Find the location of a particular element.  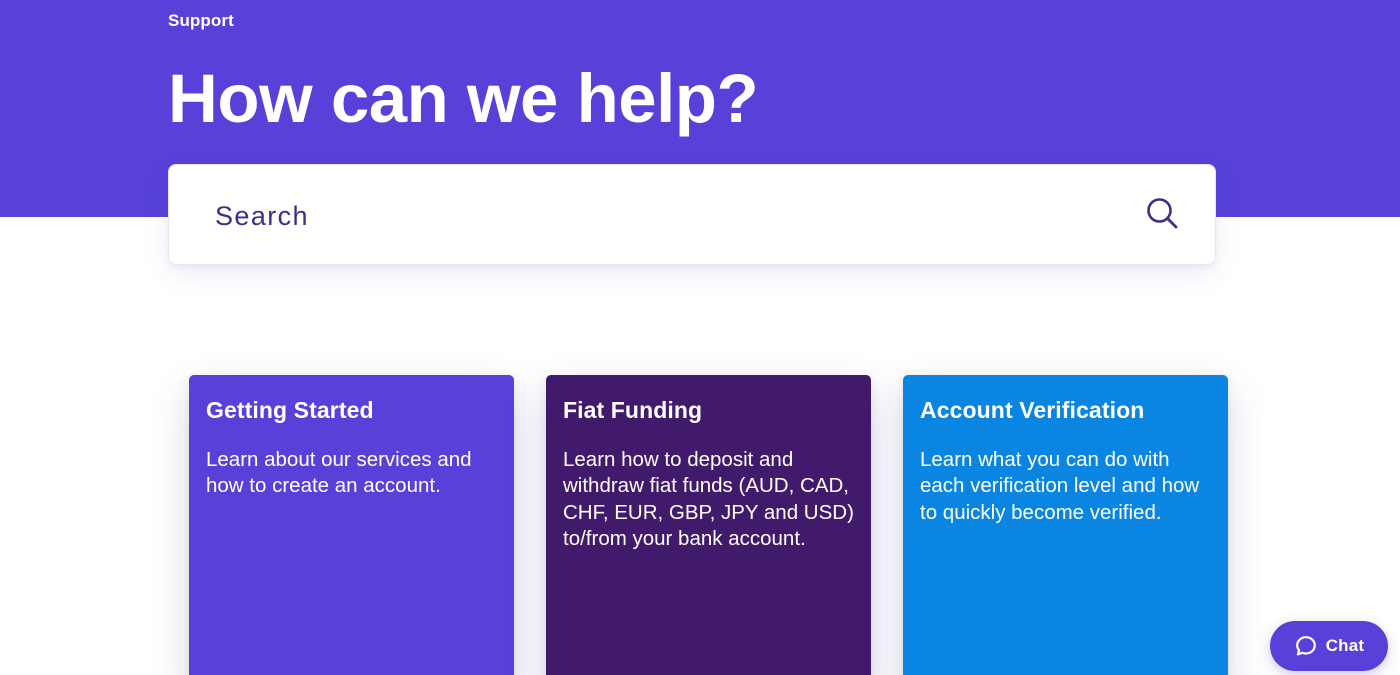

search-box is located at coordinates (692, 214).